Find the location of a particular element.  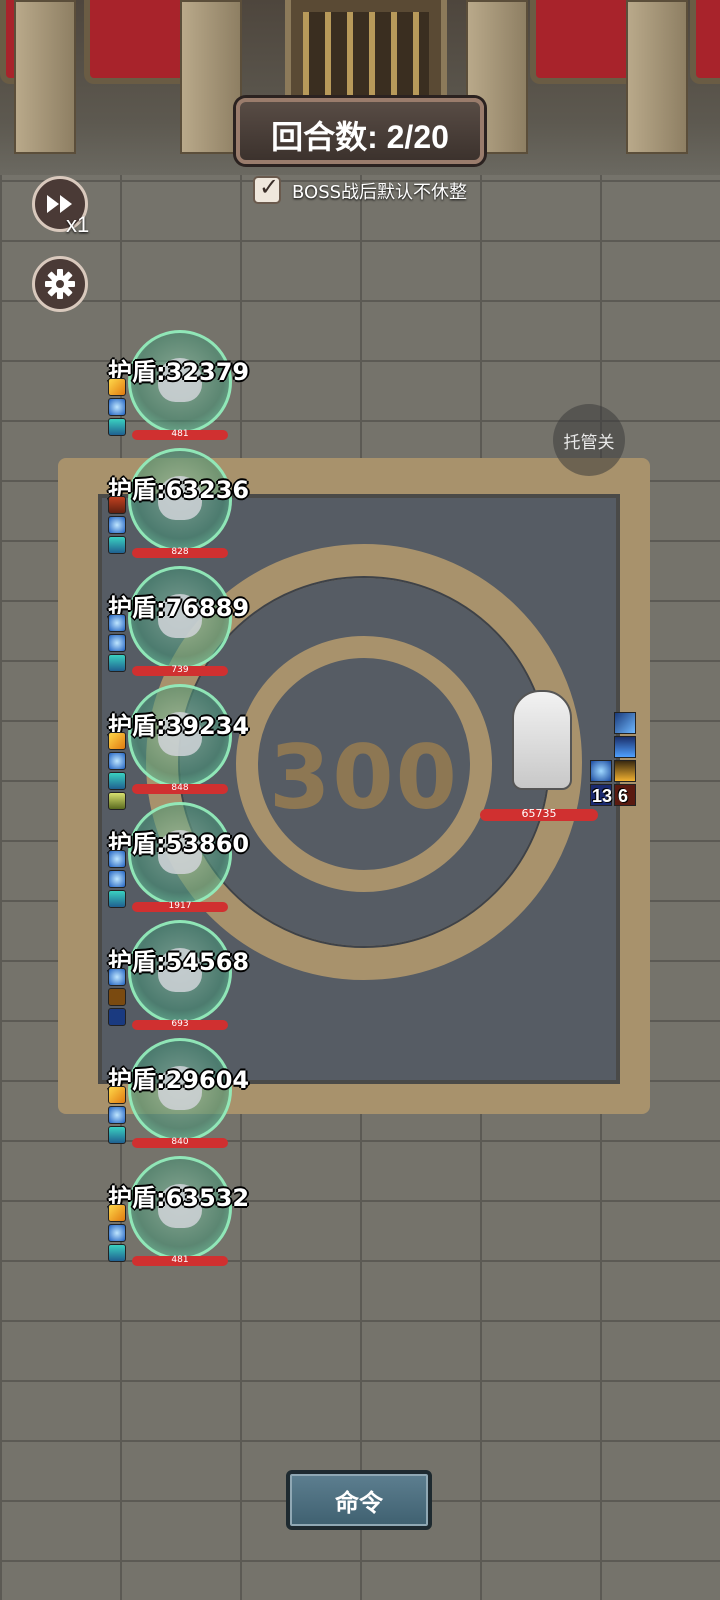

boss-sprite is located at coordinates (542, 740).